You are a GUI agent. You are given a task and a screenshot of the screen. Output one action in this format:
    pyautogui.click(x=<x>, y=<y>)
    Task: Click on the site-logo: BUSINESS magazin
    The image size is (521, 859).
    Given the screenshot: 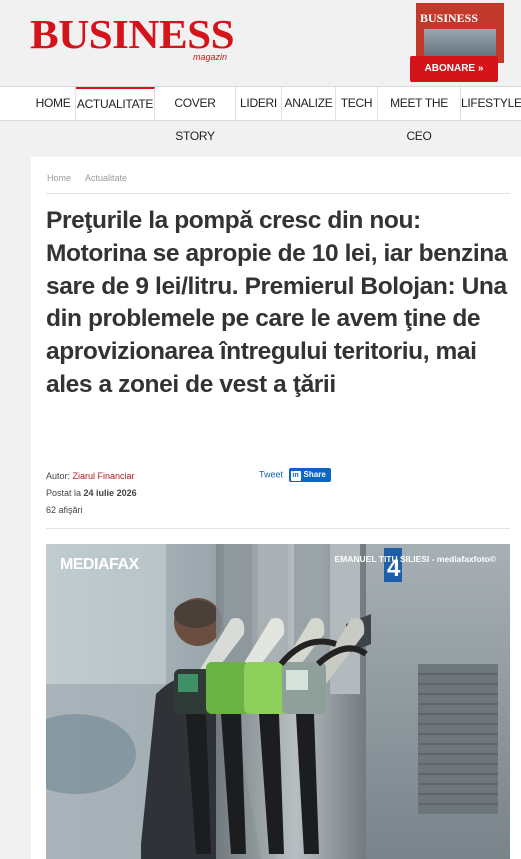 What is the action you would take?
    pyautogui.click(x=132, y=37)
    